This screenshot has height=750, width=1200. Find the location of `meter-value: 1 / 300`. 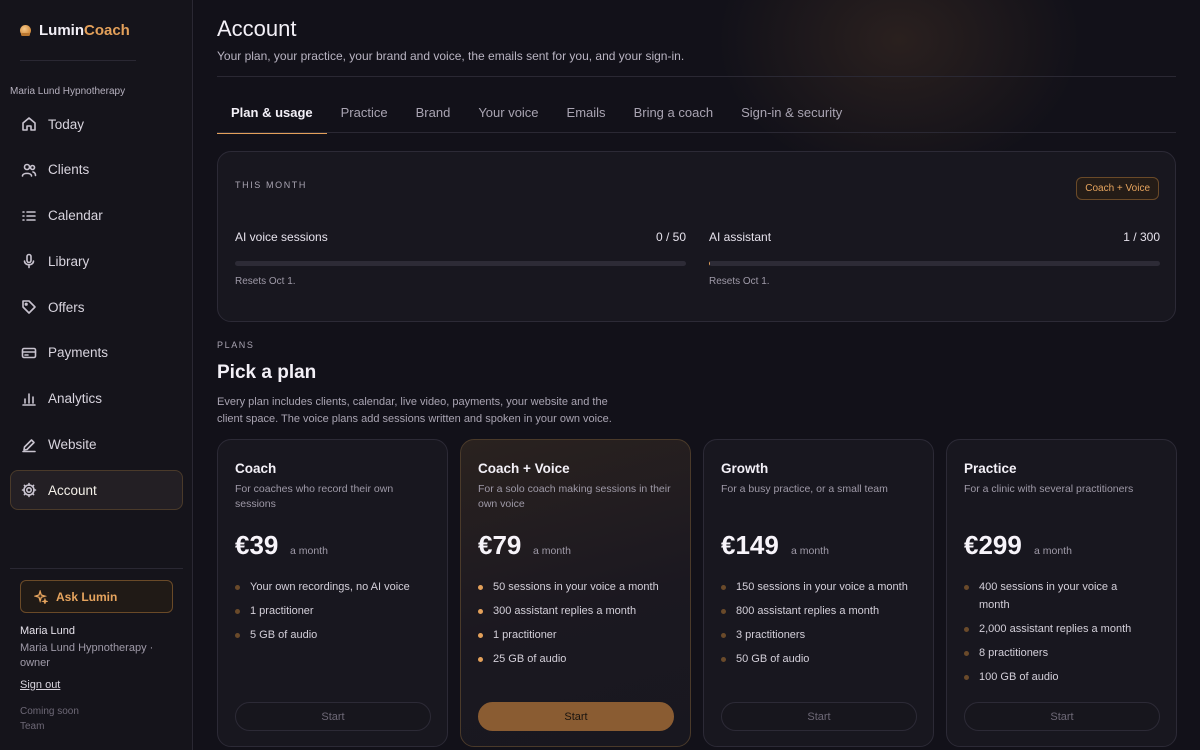

meter-value: 1 / 300 is located at coordinates (1141, 237).